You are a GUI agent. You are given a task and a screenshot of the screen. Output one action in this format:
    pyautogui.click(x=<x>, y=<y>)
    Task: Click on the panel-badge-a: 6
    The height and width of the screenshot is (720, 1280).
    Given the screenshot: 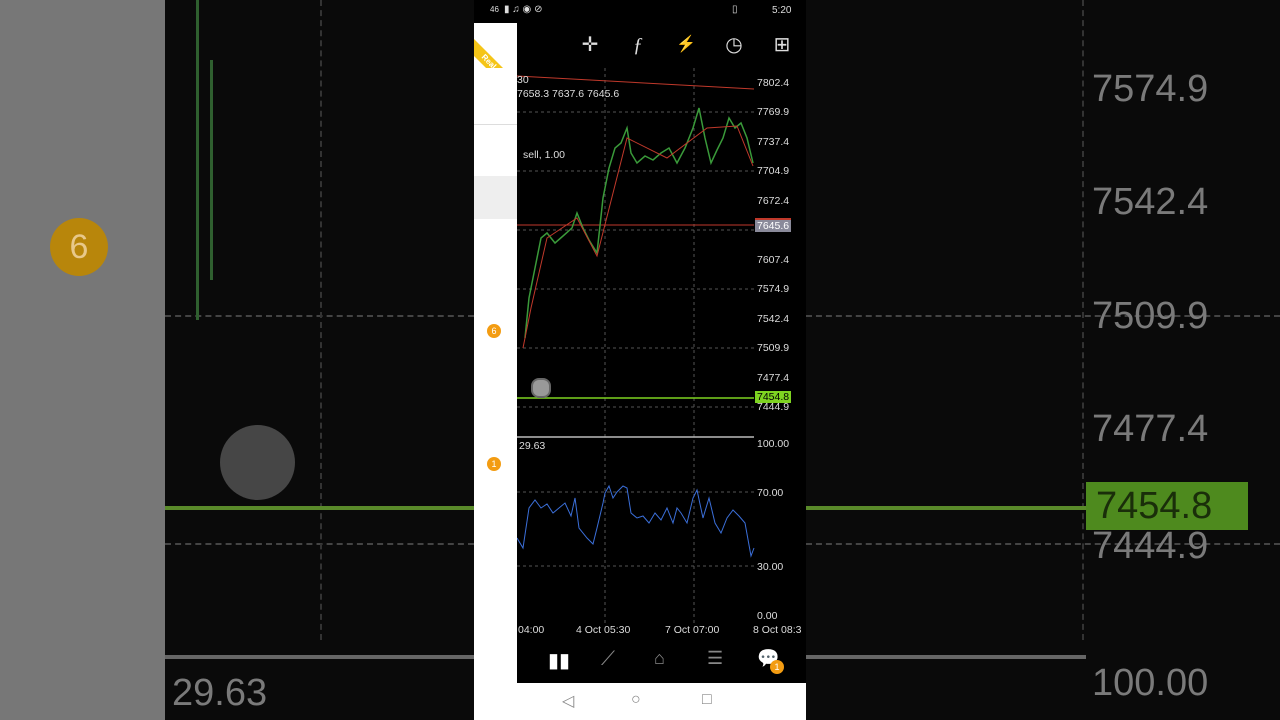 What is the action you would take?
    pyautogui.click(x=494, y=331)
    